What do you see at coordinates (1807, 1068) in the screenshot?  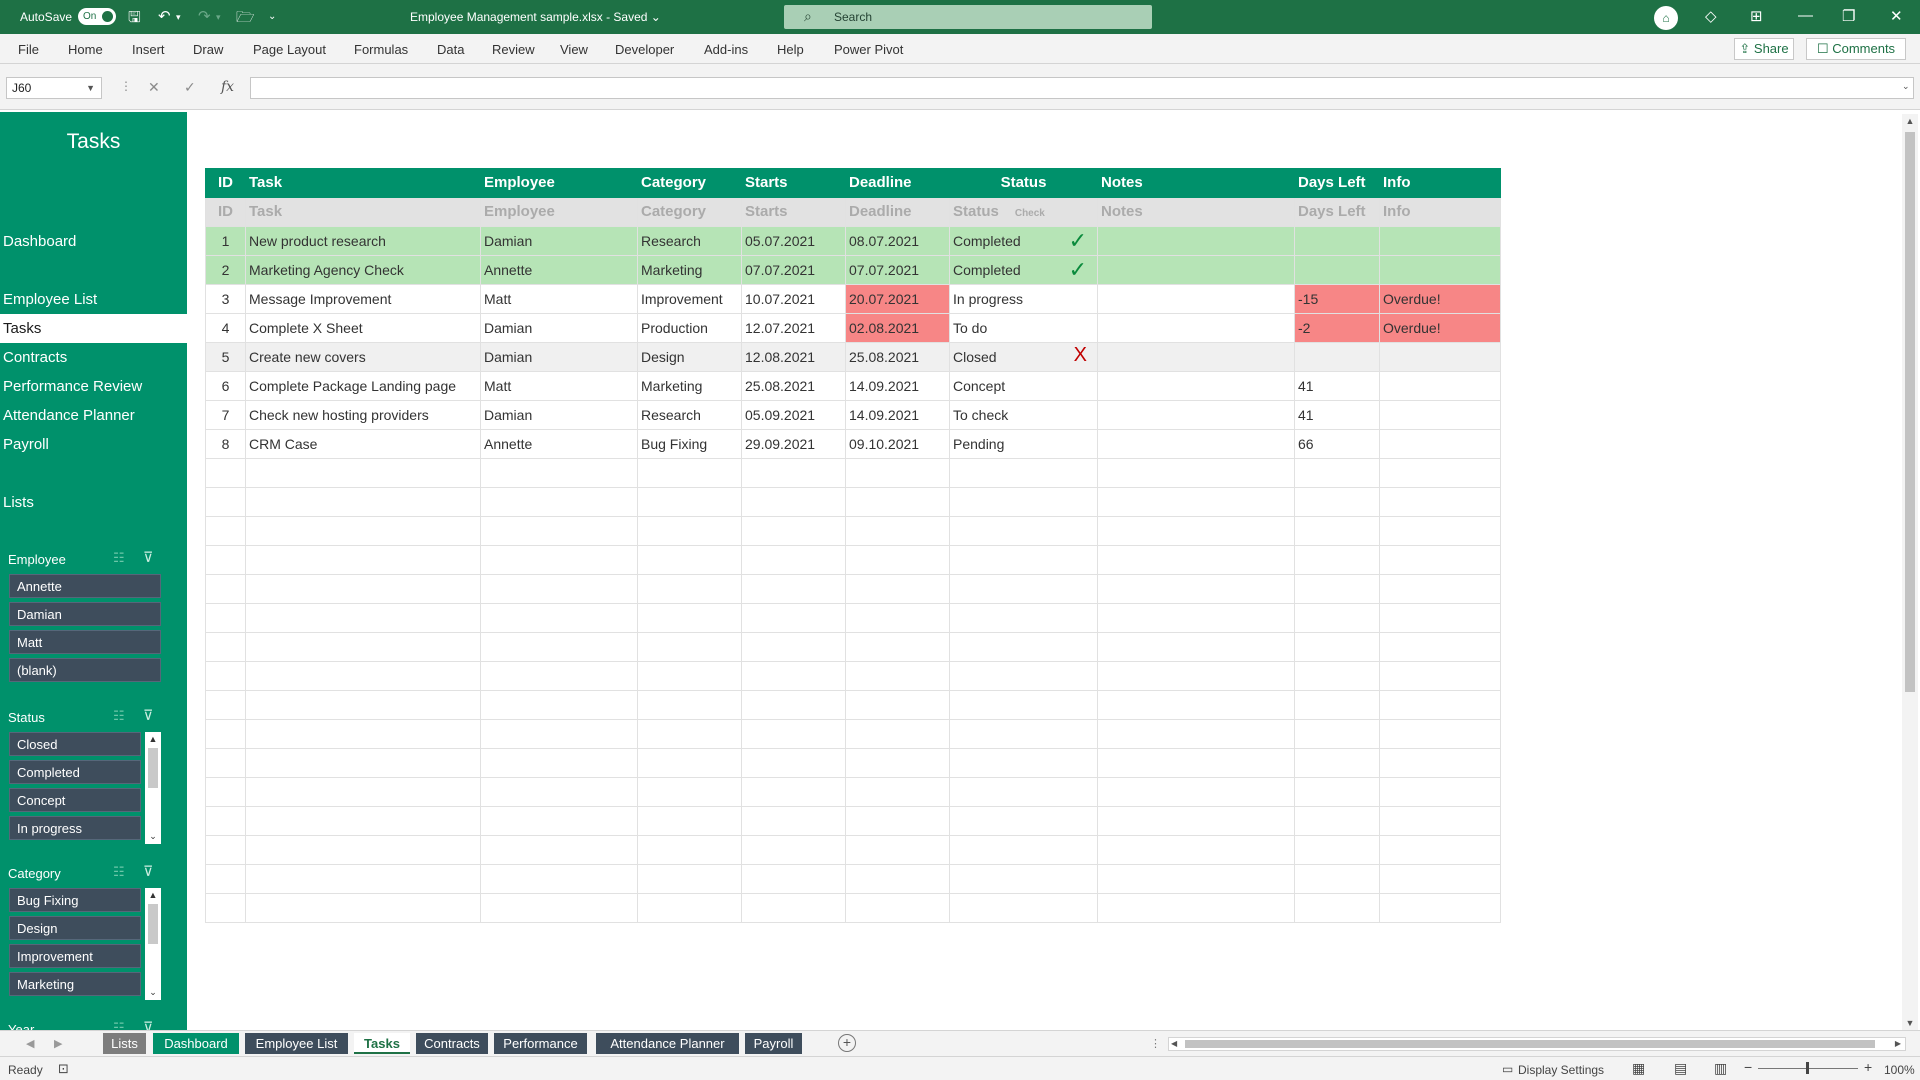 I see `zoom-slider-knob` at bounding box center [1807, 1068].